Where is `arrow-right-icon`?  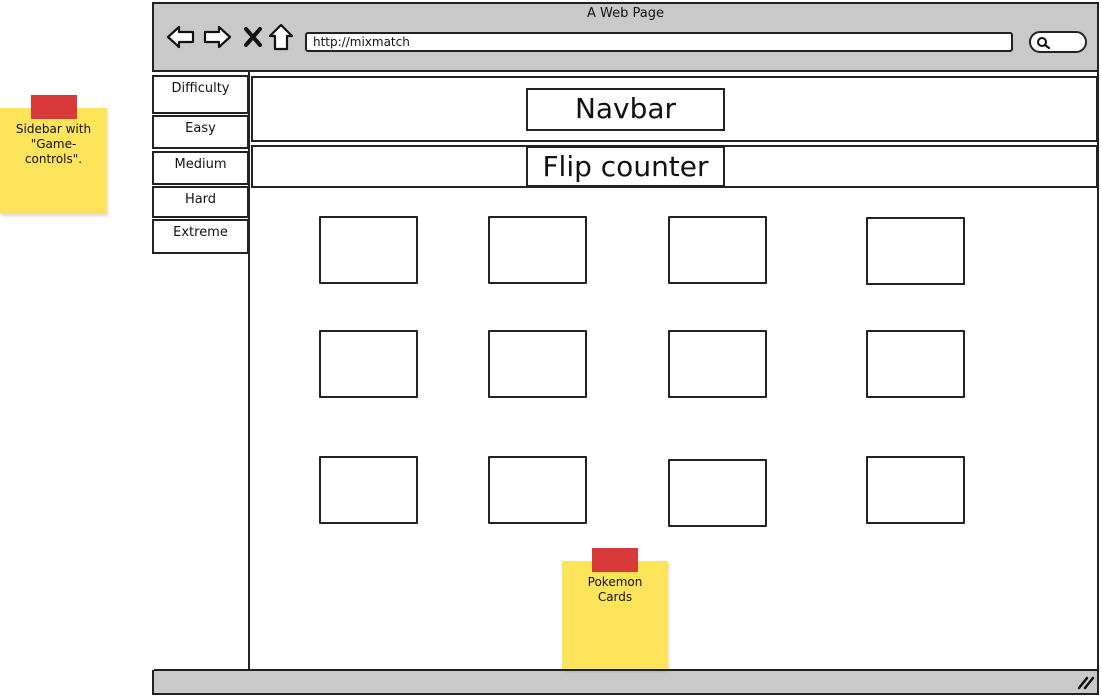 arrow-right-icon is located at coordinates (217, 37).